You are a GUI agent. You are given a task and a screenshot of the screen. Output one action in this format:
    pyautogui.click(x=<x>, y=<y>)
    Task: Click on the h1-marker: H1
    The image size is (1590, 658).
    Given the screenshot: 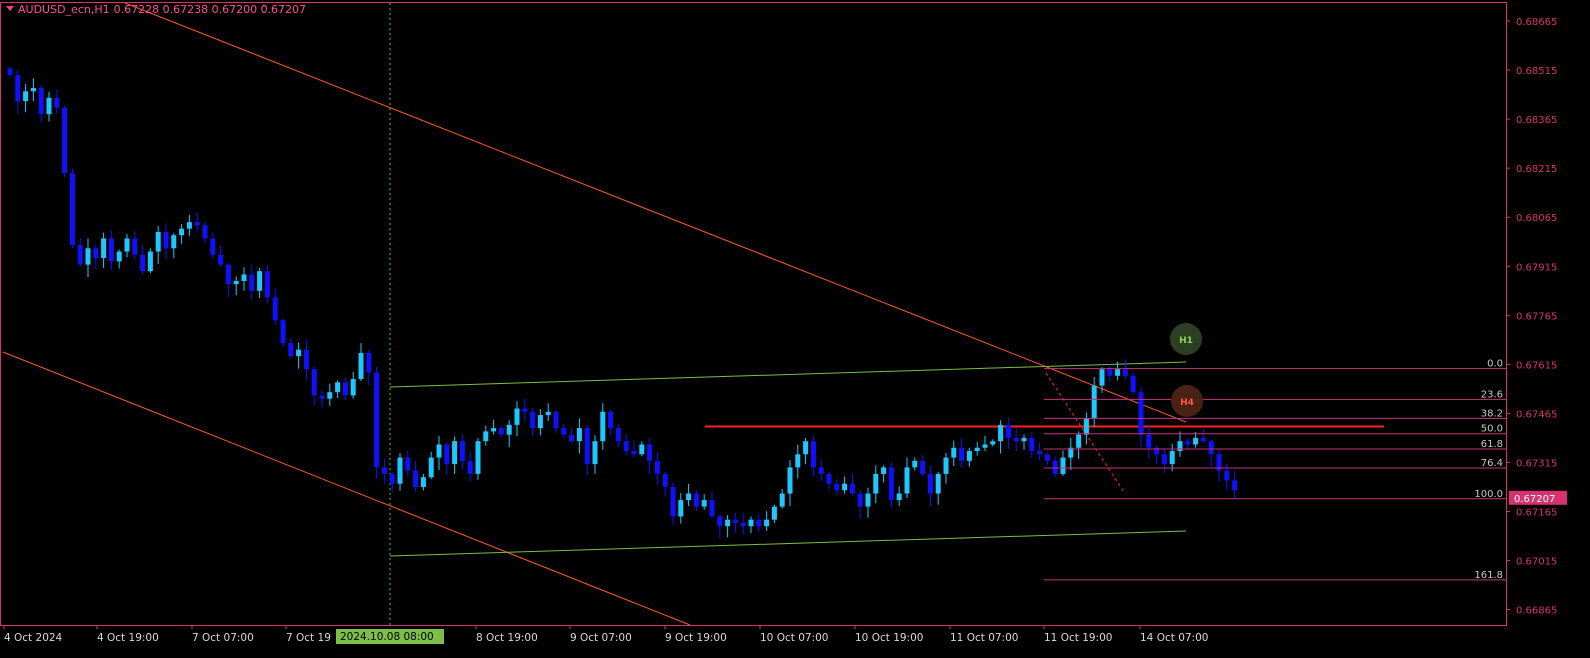 What is the action you would take?
    pyautogui.click(x=1186, y=339)
    